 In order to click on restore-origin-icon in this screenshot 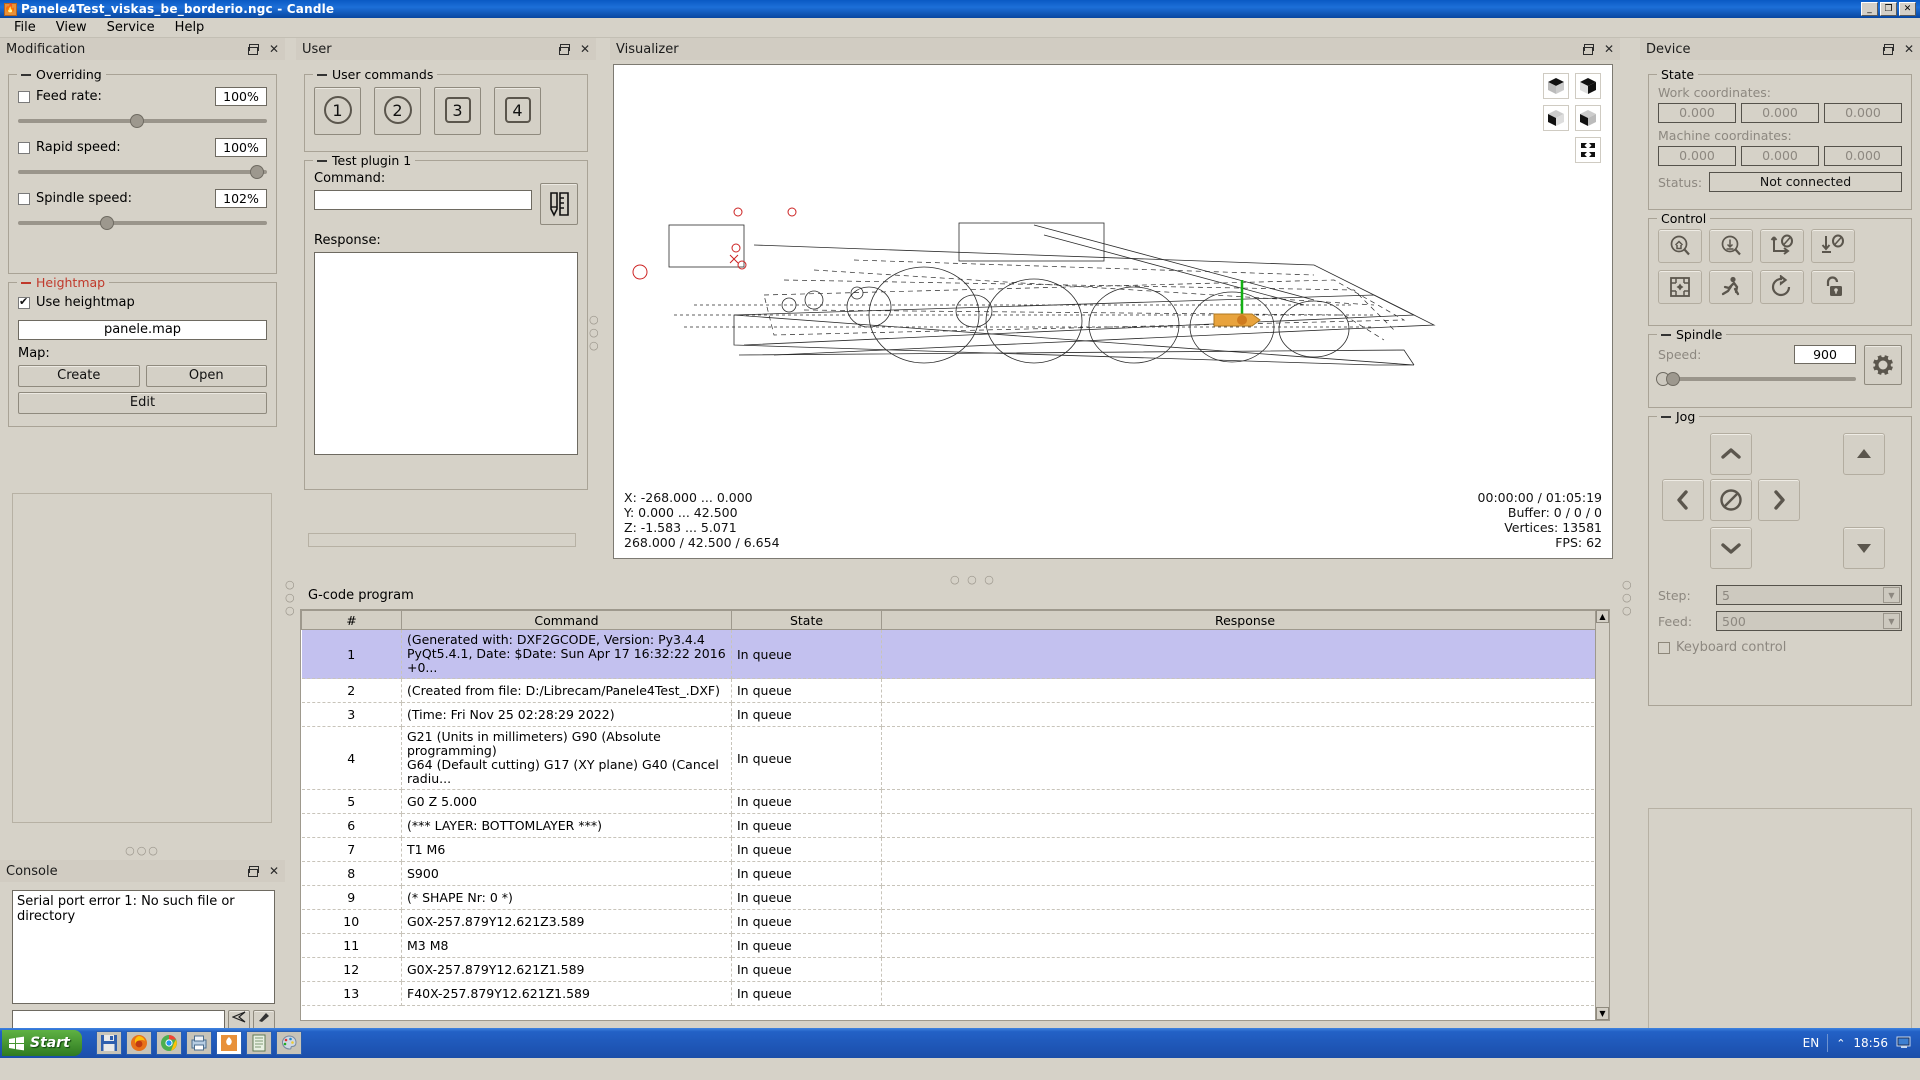, I will do `click(1782, 287)`.